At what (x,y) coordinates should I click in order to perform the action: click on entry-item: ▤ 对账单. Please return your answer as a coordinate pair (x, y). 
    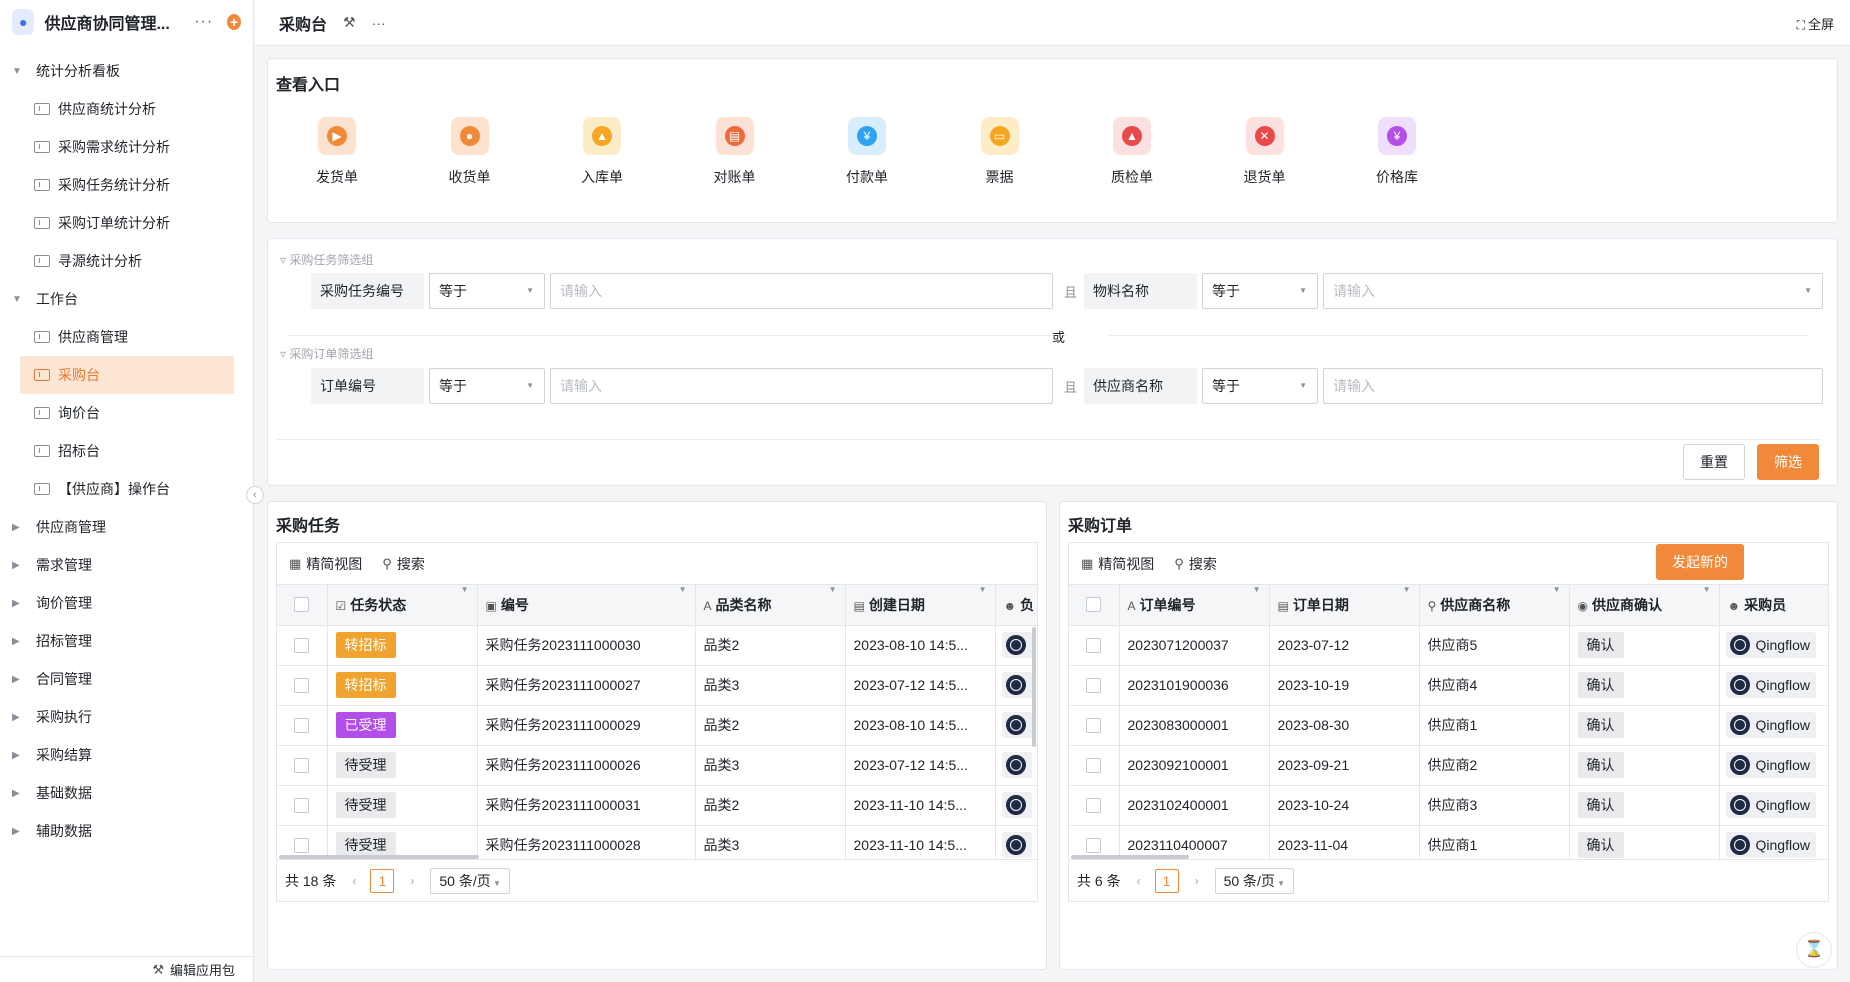
    Looking at the image, I should click on (735, 152).